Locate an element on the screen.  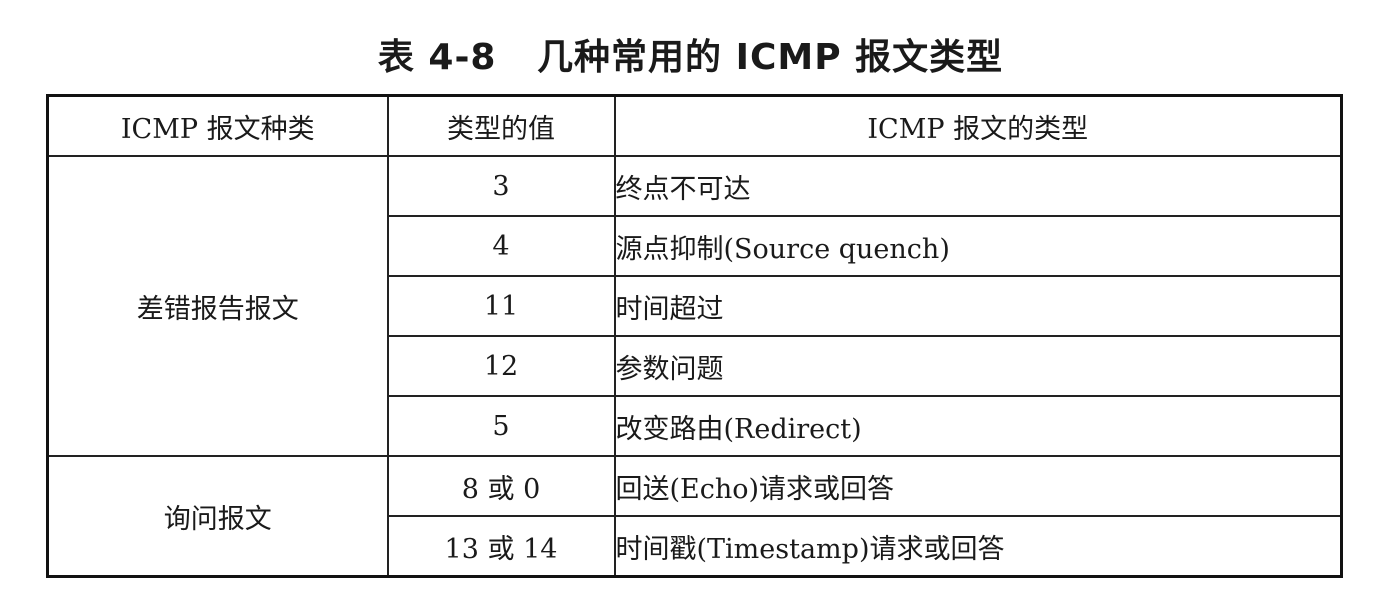
type-value: 11 is located at coordinates (501, 306).